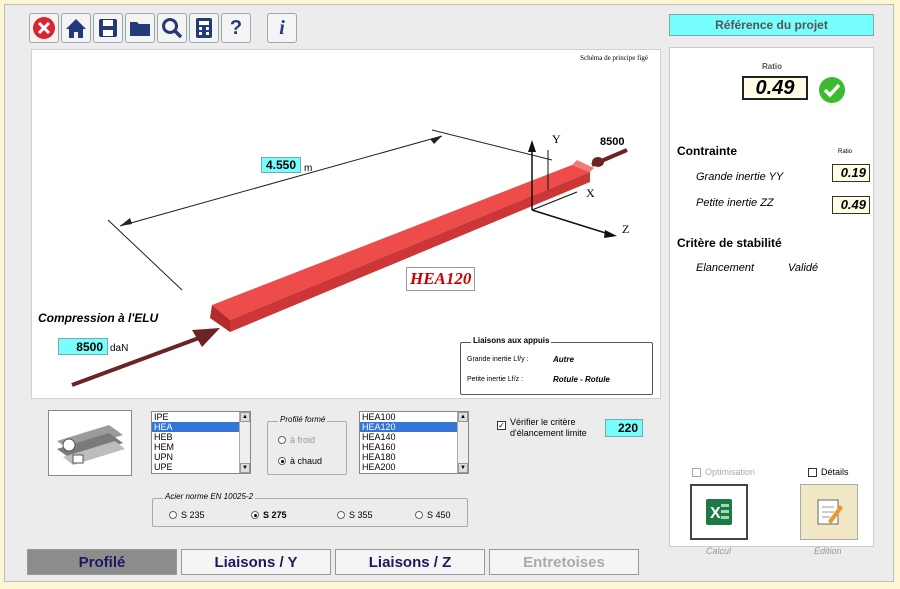  I want to click on close-icon, so click(44, 28).